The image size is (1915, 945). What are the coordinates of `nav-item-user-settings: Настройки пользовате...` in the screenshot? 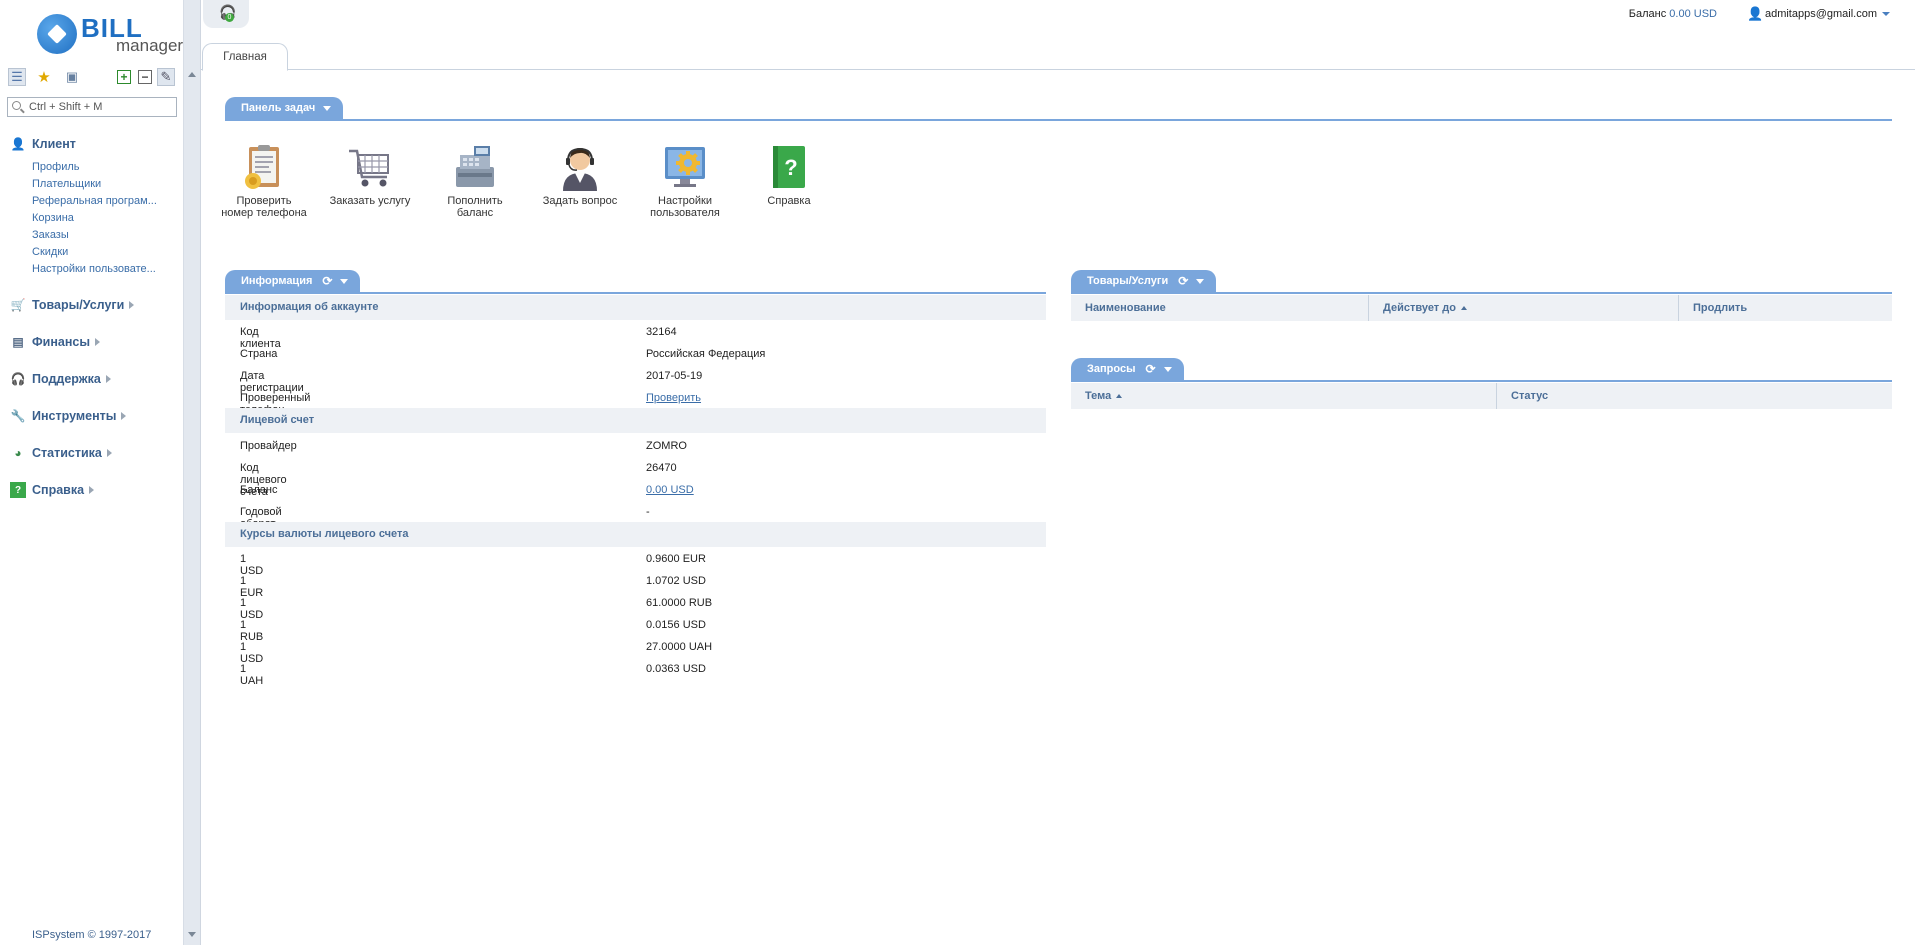 It's located at (94, 269).